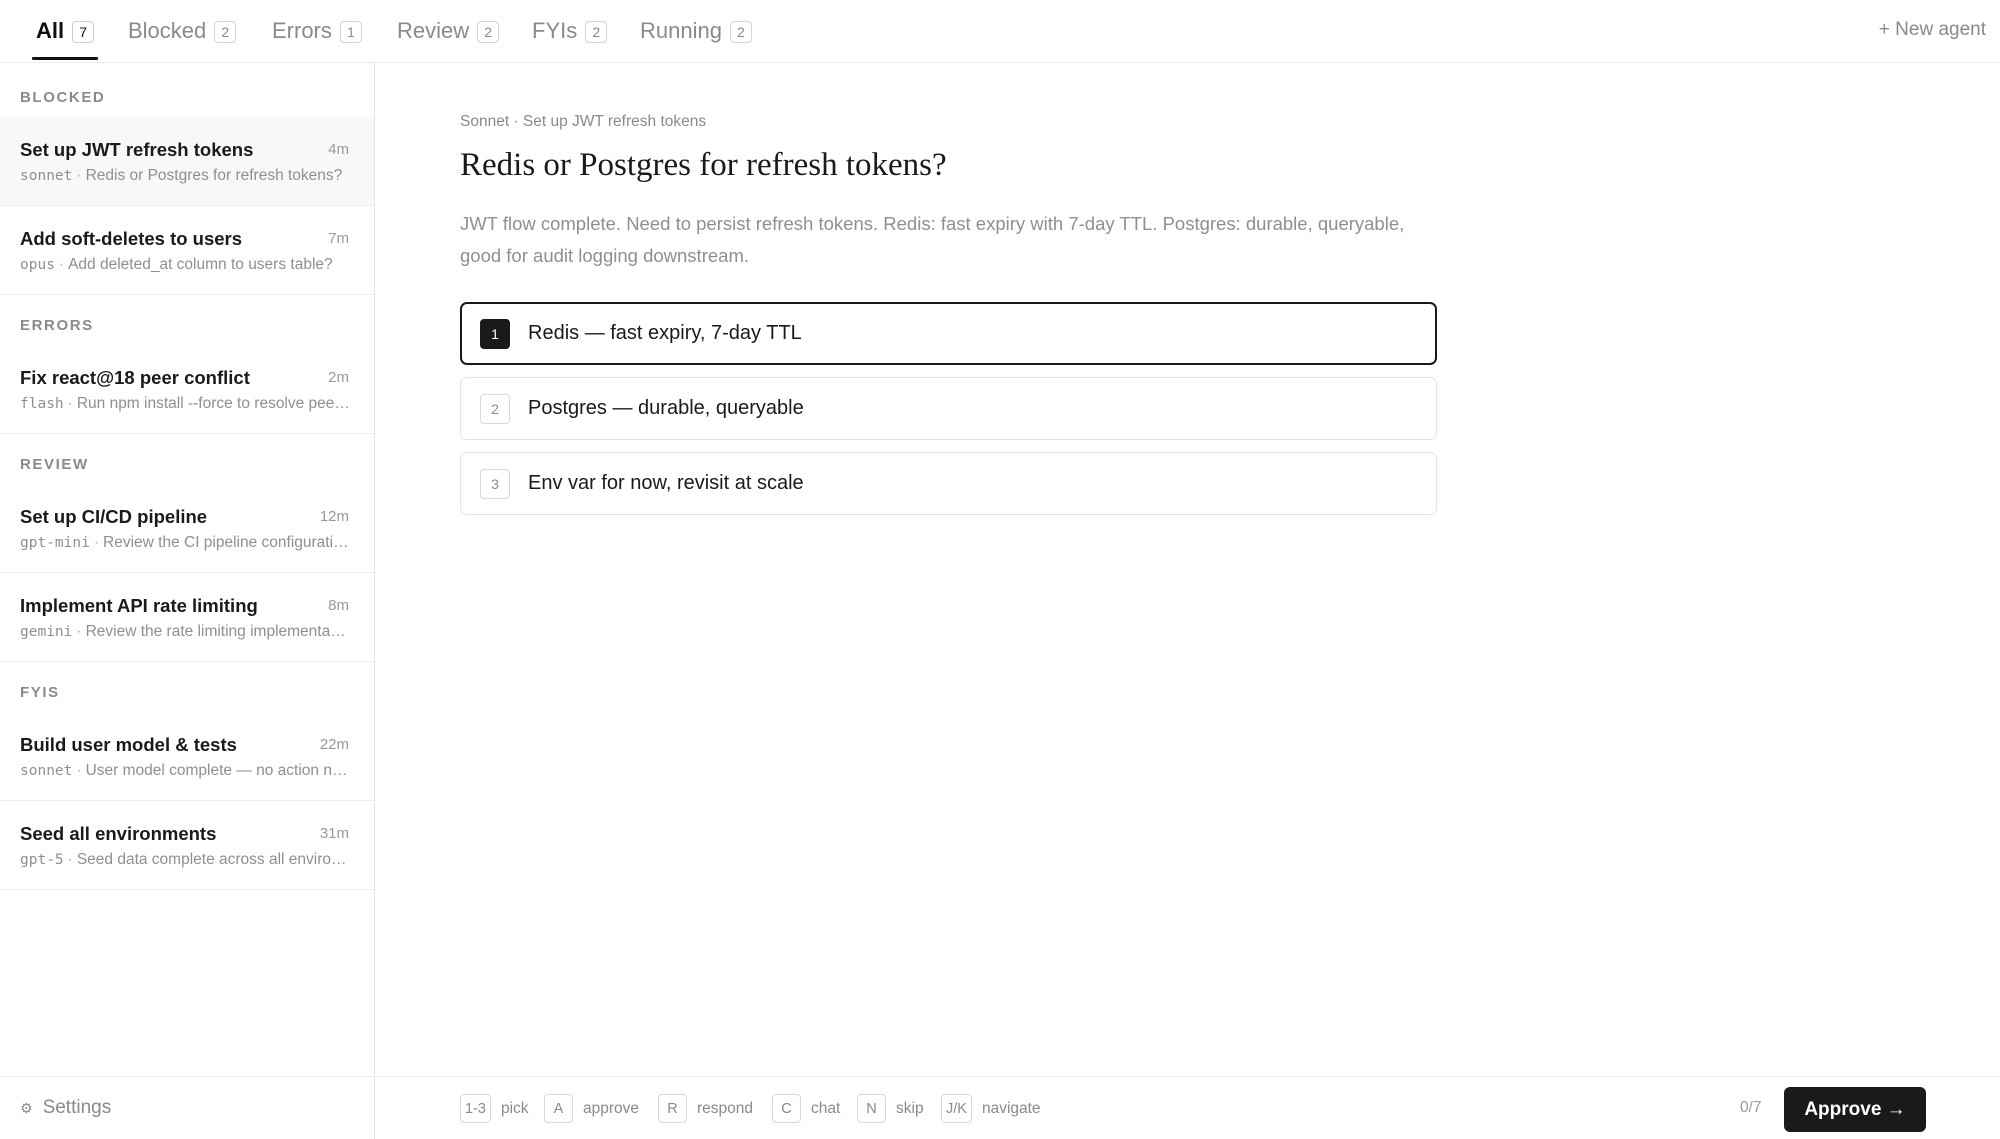 The width and height of the screenshot is (2000, 1139). Describe the element at coordinates (558, 1108) in the screenshot. I see `shortcut-key: A` at that location.